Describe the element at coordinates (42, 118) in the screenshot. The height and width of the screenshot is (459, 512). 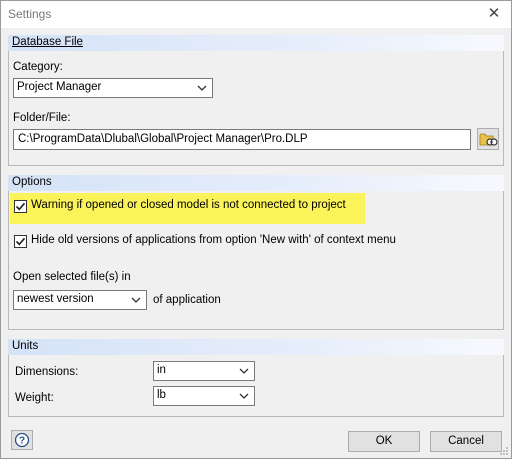
I see `folder-label: Folder/File:` at that location.